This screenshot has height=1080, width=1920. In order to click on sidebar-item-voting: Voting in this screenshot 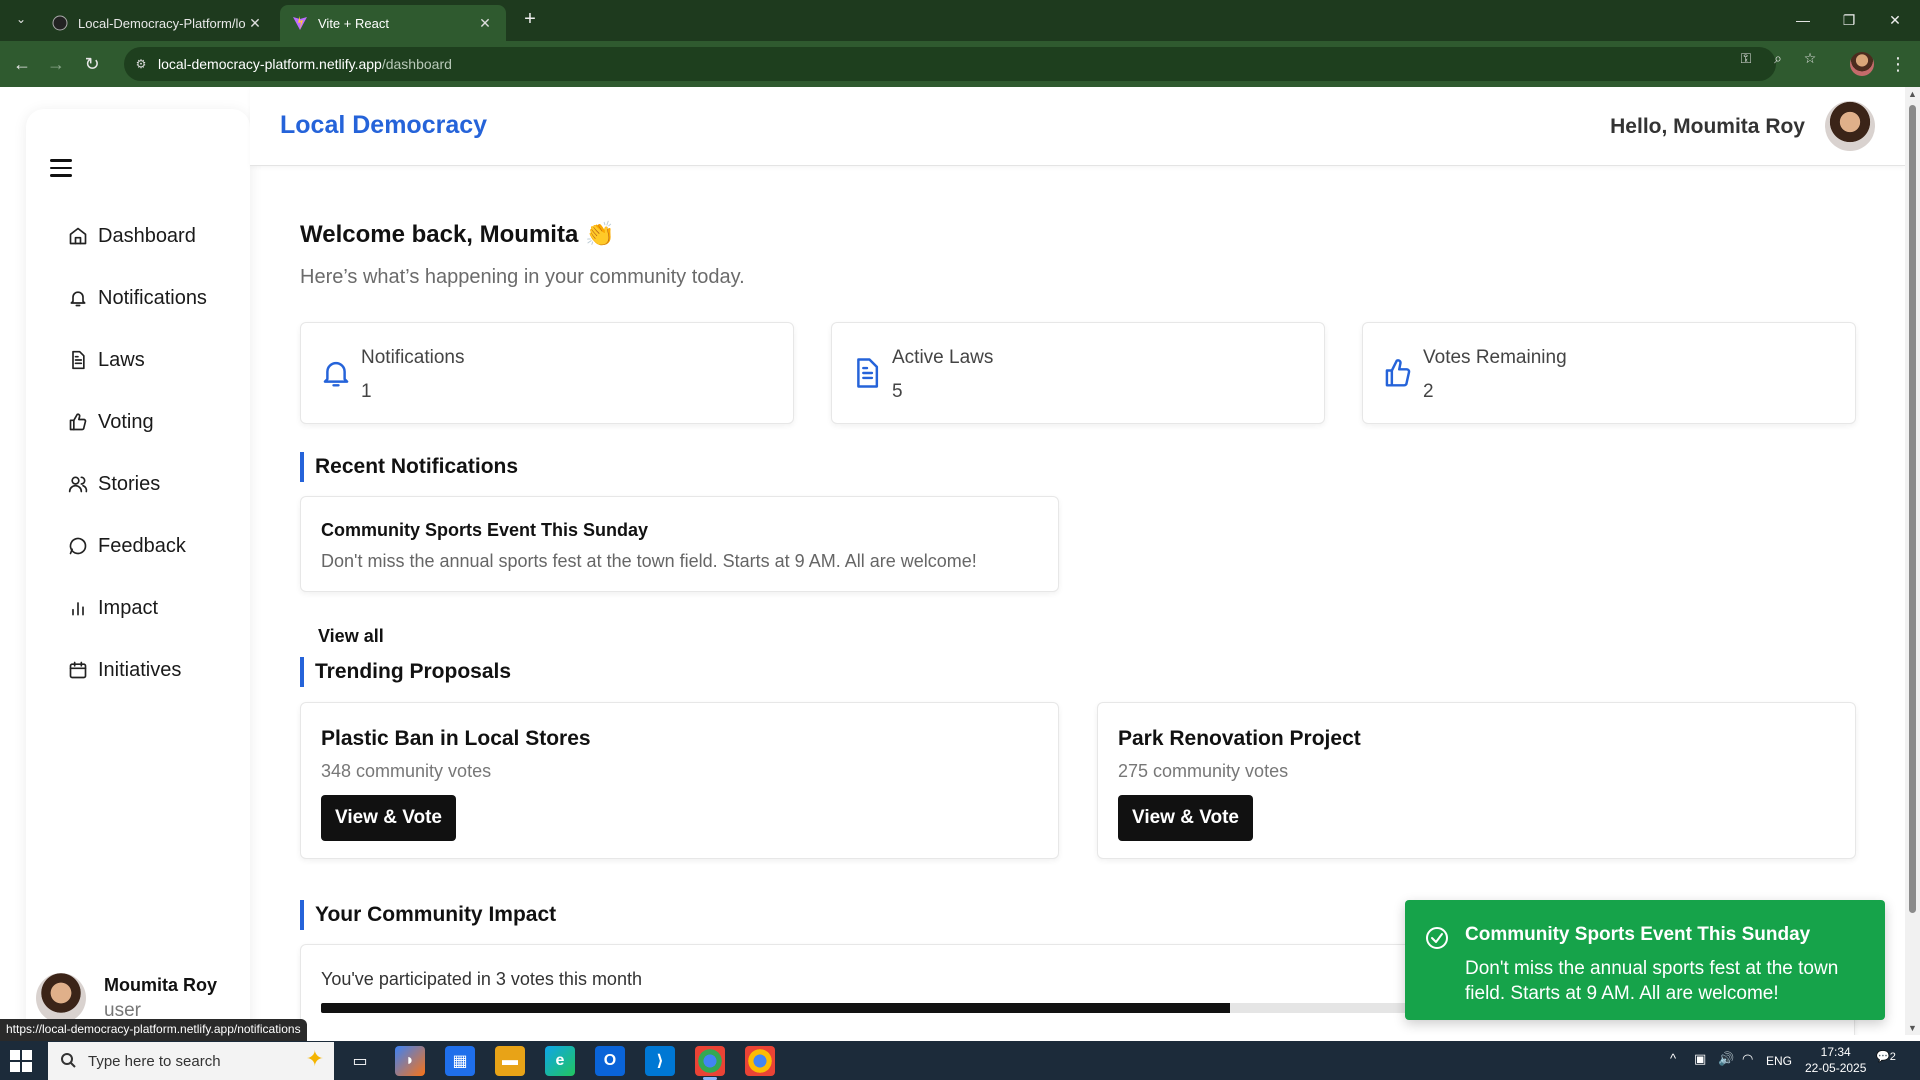, I will do `click(111, 422)`.